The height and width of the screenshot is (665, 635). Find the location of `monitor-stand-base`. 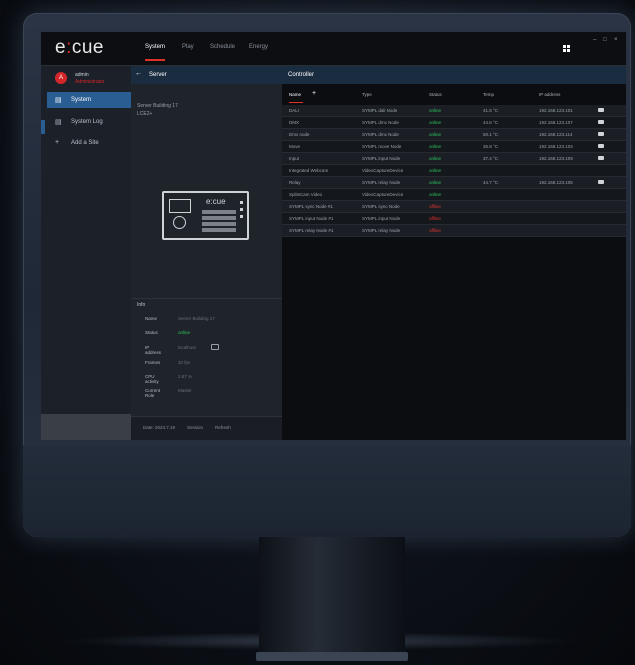

monitor-stand-base is located at coordinates (332, 656).